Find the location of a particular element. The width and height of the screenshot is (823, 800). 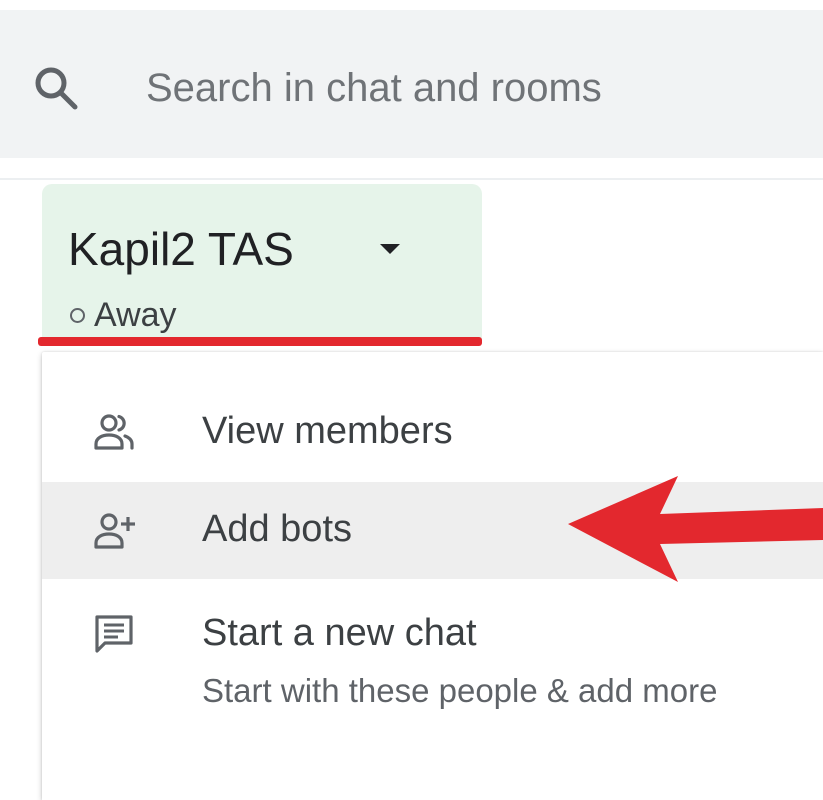

annotation-underline is located at coordinates (260, 341).